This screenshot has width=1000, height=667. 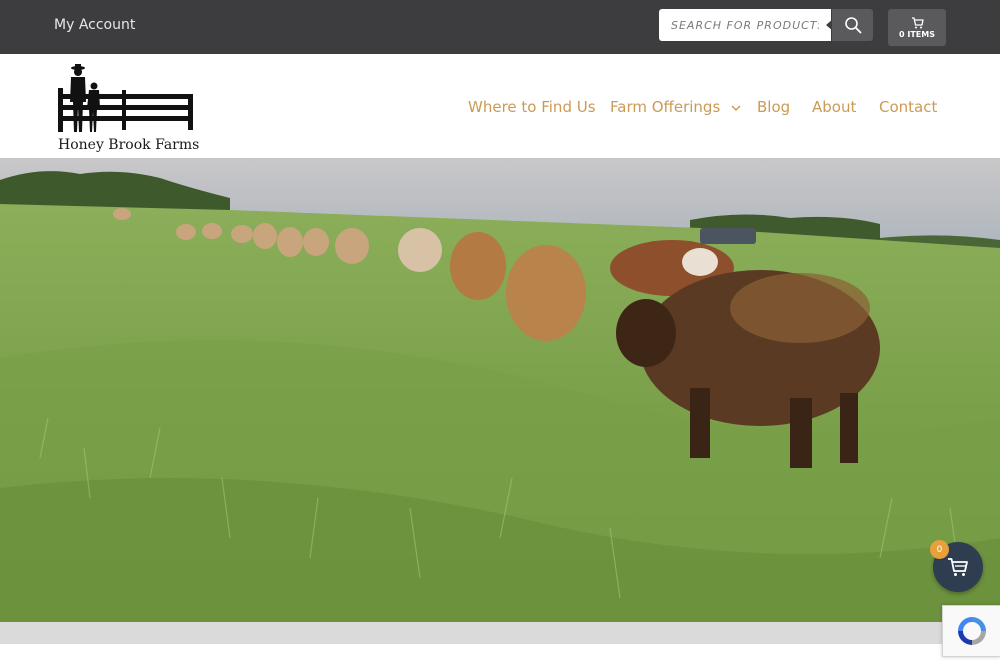 I want to click on header-cart-button: 0 ITEMS, so click(x=917, y=27).